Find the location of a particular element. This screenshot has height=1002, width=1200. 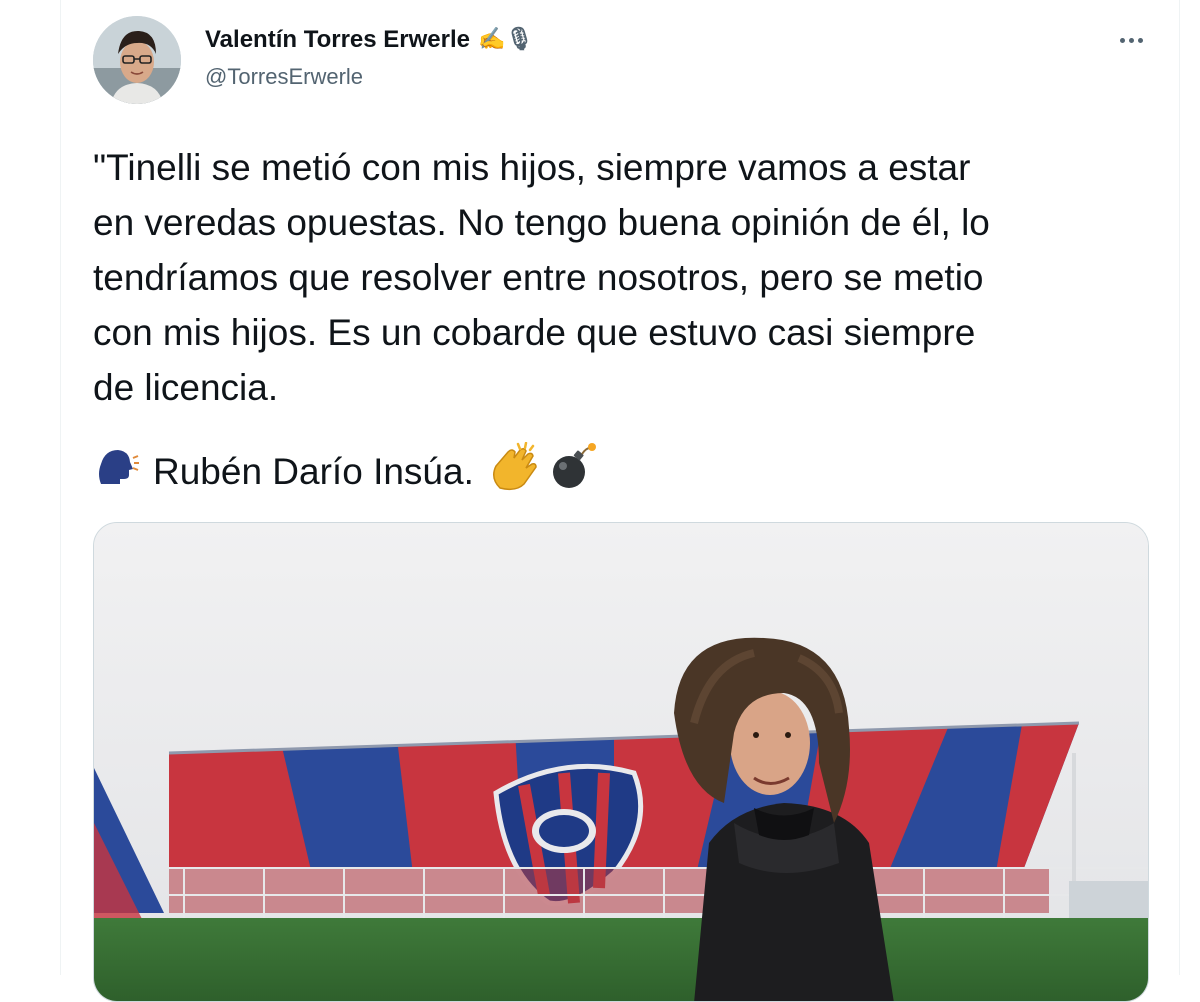

tweet-signature-line: Rubén Darío Insúa. is located at coordinates (345, 471).